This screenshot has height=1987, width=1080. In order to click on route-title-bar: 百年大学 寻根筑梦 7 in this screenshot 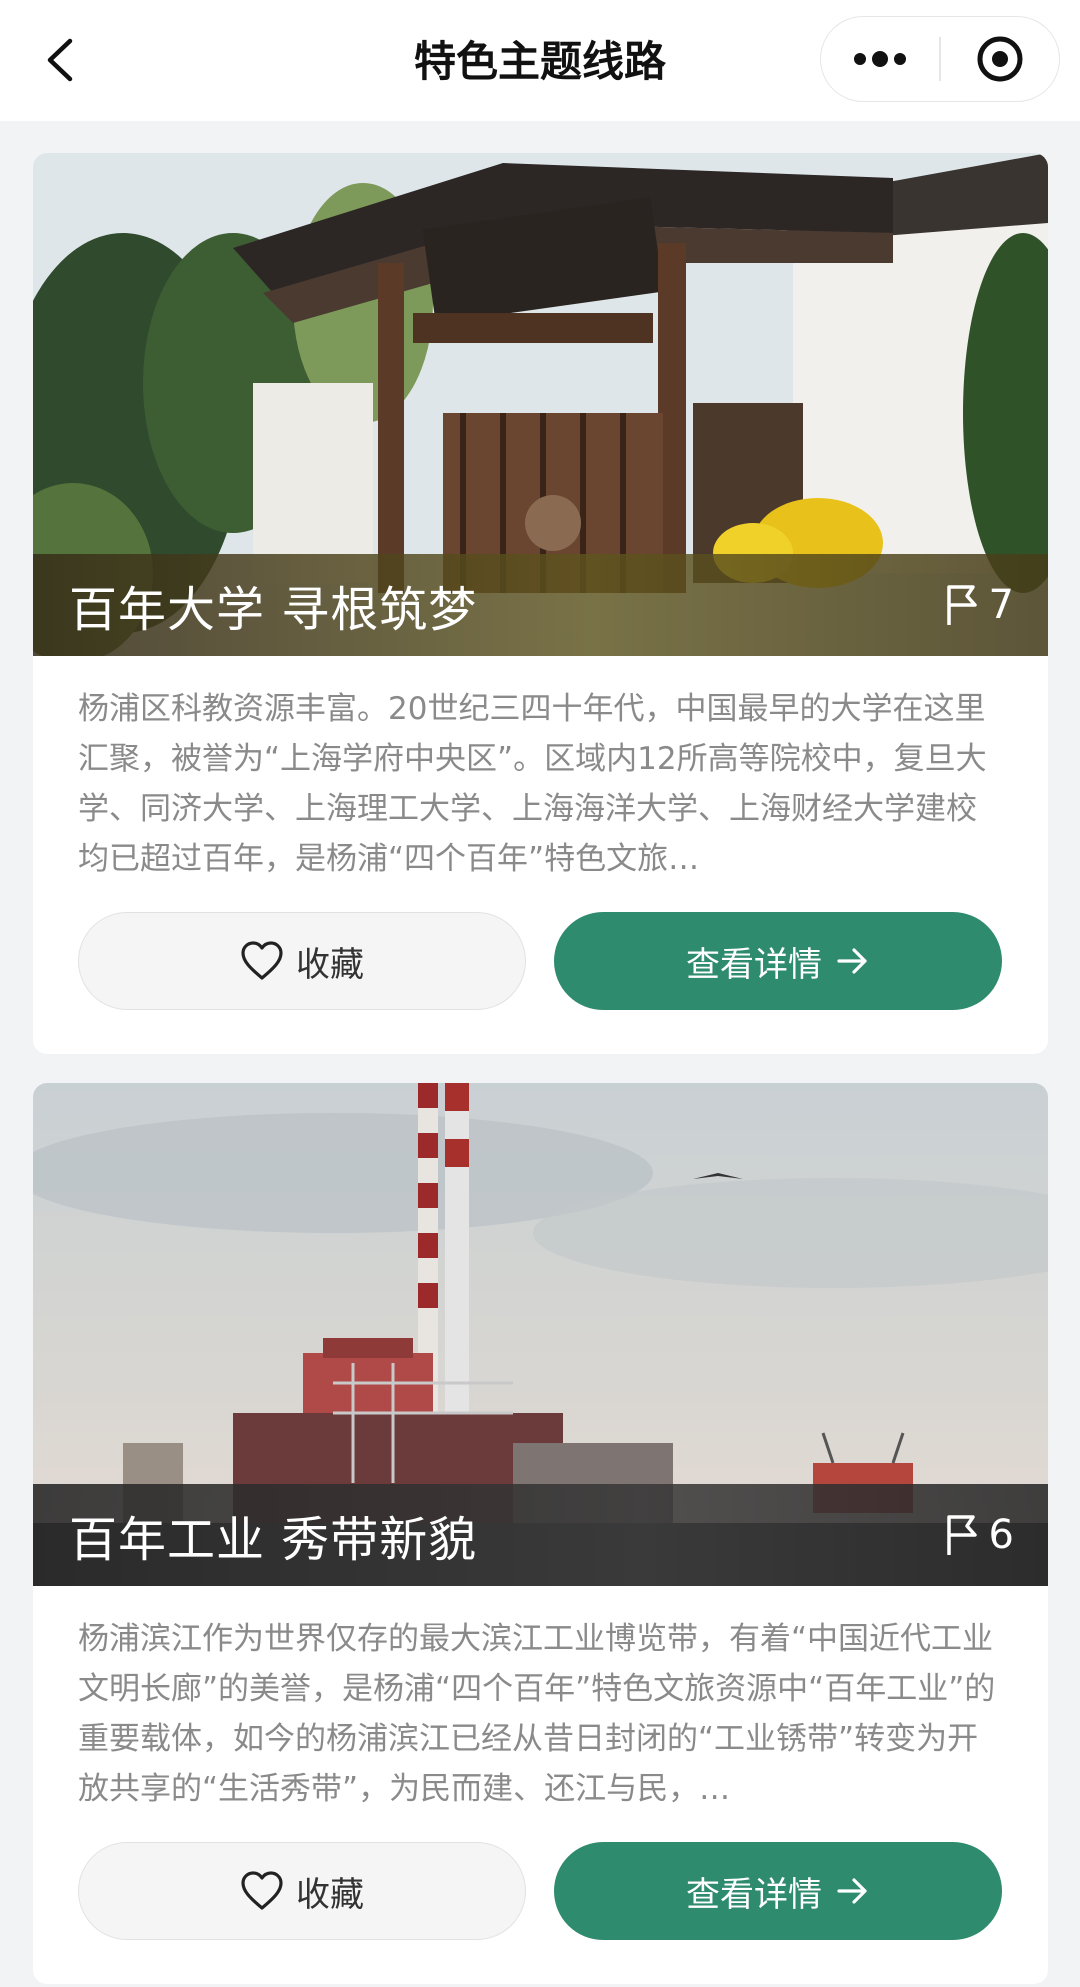, I will do `click(540, 605)`.